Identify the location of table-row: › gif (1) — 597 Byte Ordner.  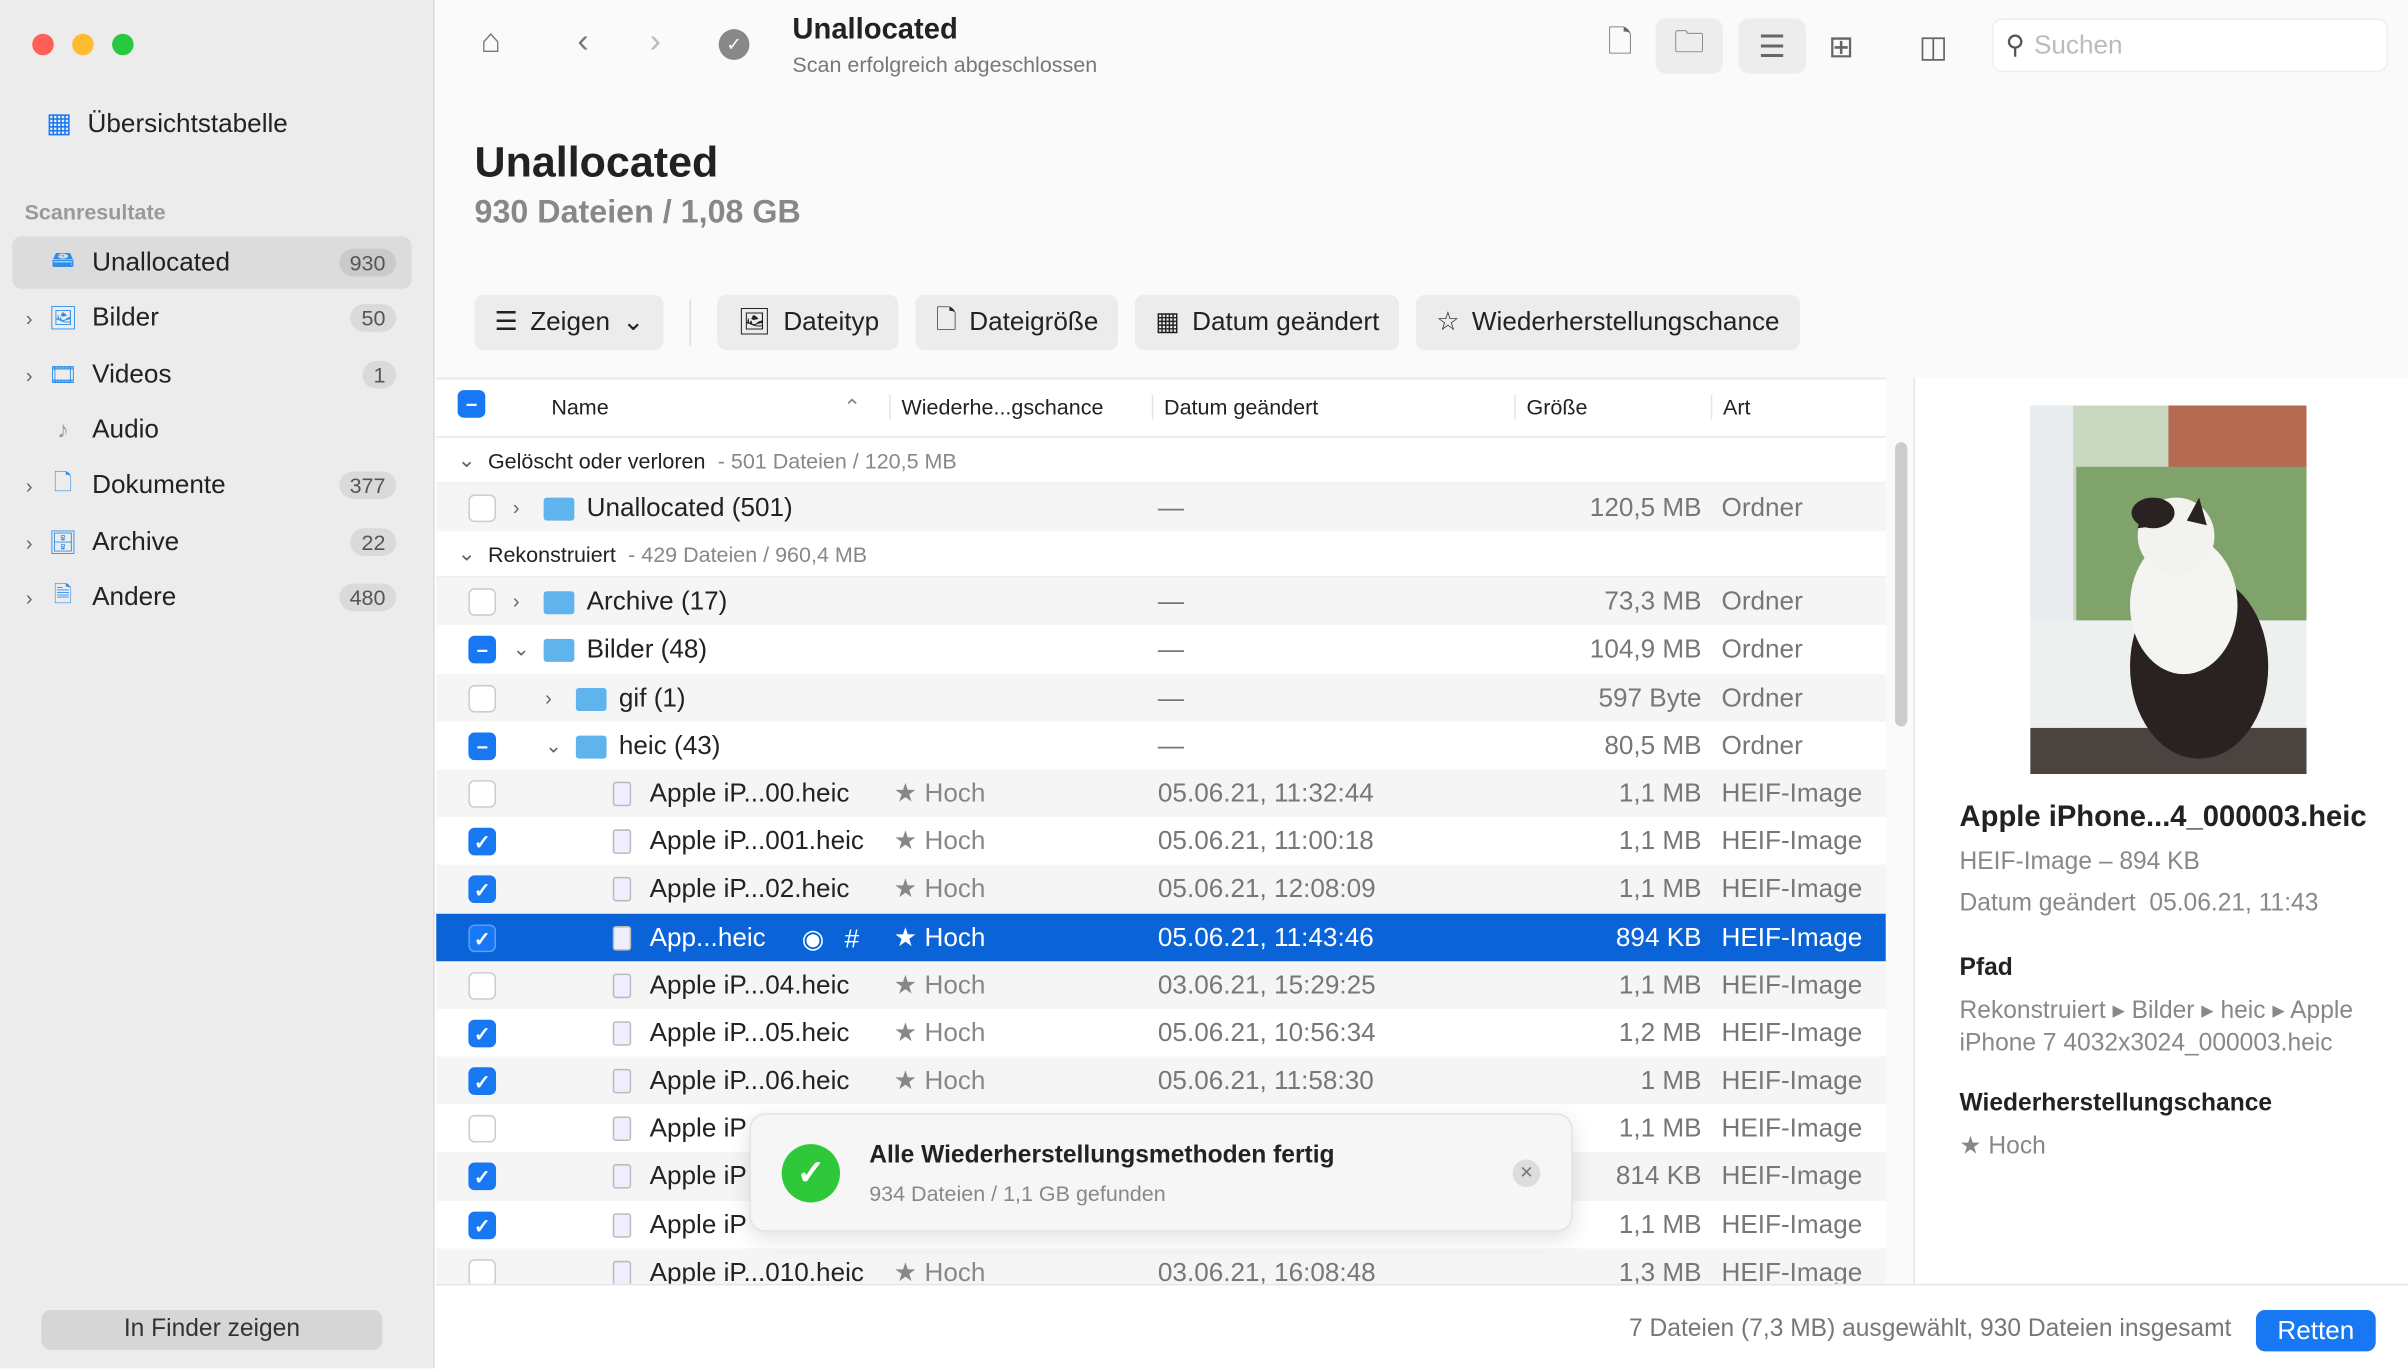
(1161, 697).